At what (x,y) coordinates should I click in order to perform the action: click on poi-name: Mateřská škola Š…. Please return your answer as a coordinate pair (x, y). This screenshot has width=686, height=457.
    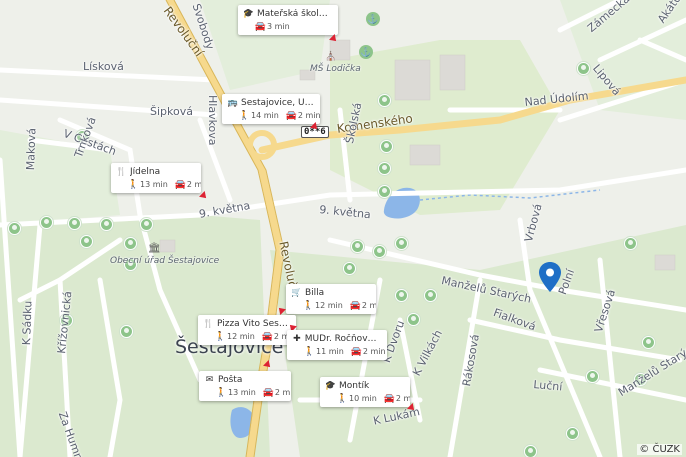
    Looking at the image, I should click on (294, 14).